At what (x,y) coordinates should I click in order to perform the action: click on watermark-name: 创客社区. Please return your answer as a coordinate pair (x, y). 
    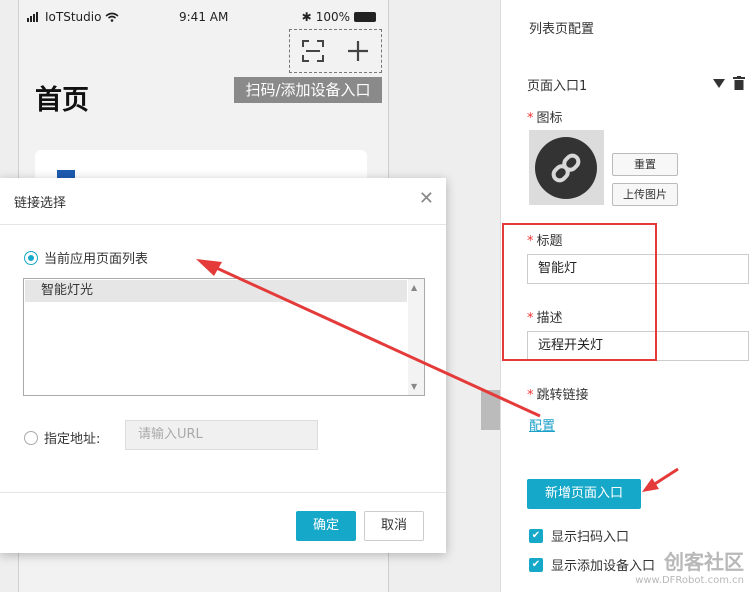
    Looking at the image, I should click on (704, 562).